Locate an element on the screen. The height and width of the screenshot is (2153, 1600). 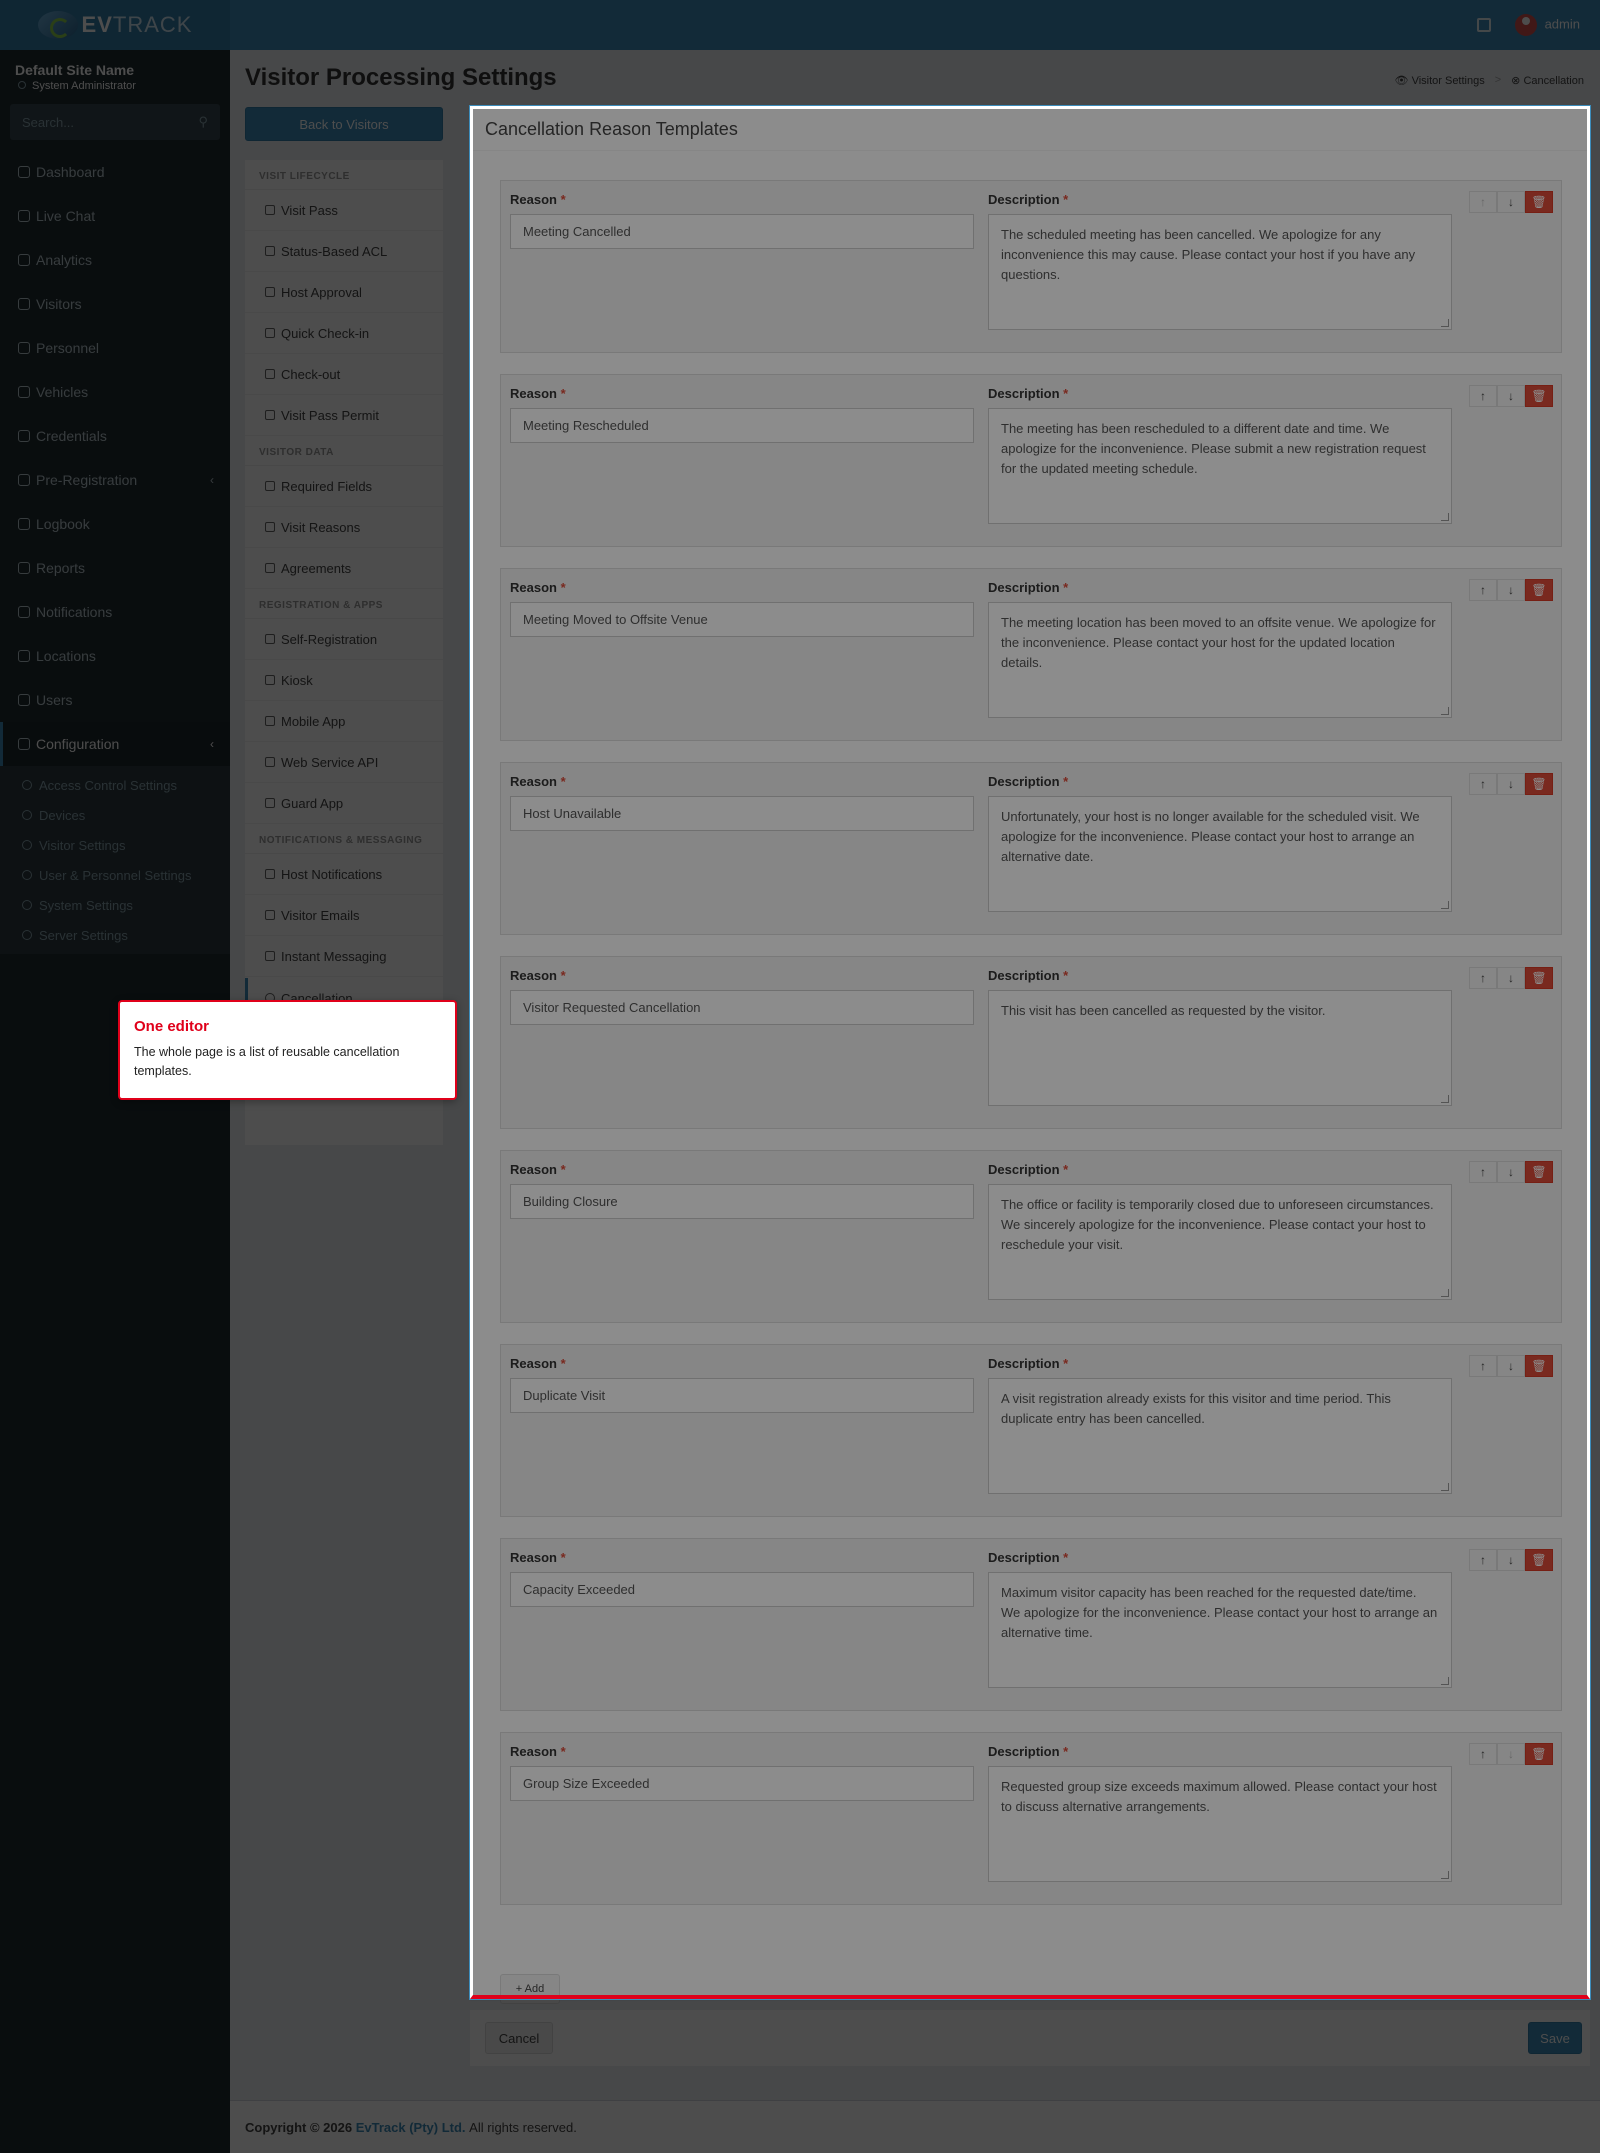
nav-item-check-out: Check-out is located at coordinates (344, 374).